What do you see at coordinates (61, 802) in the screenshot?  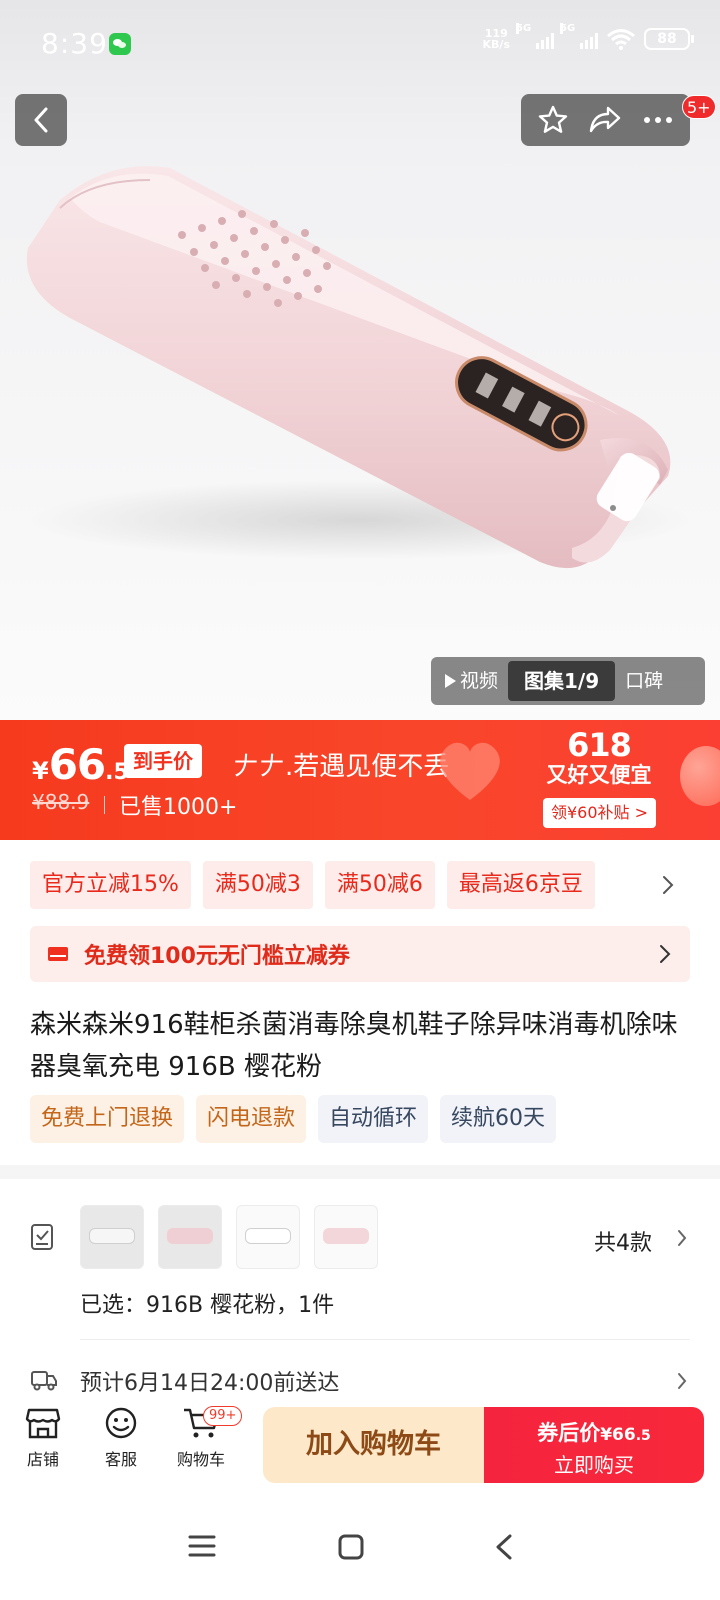 I see `original-price: ¥88.9` at bounding box center [61, 802].